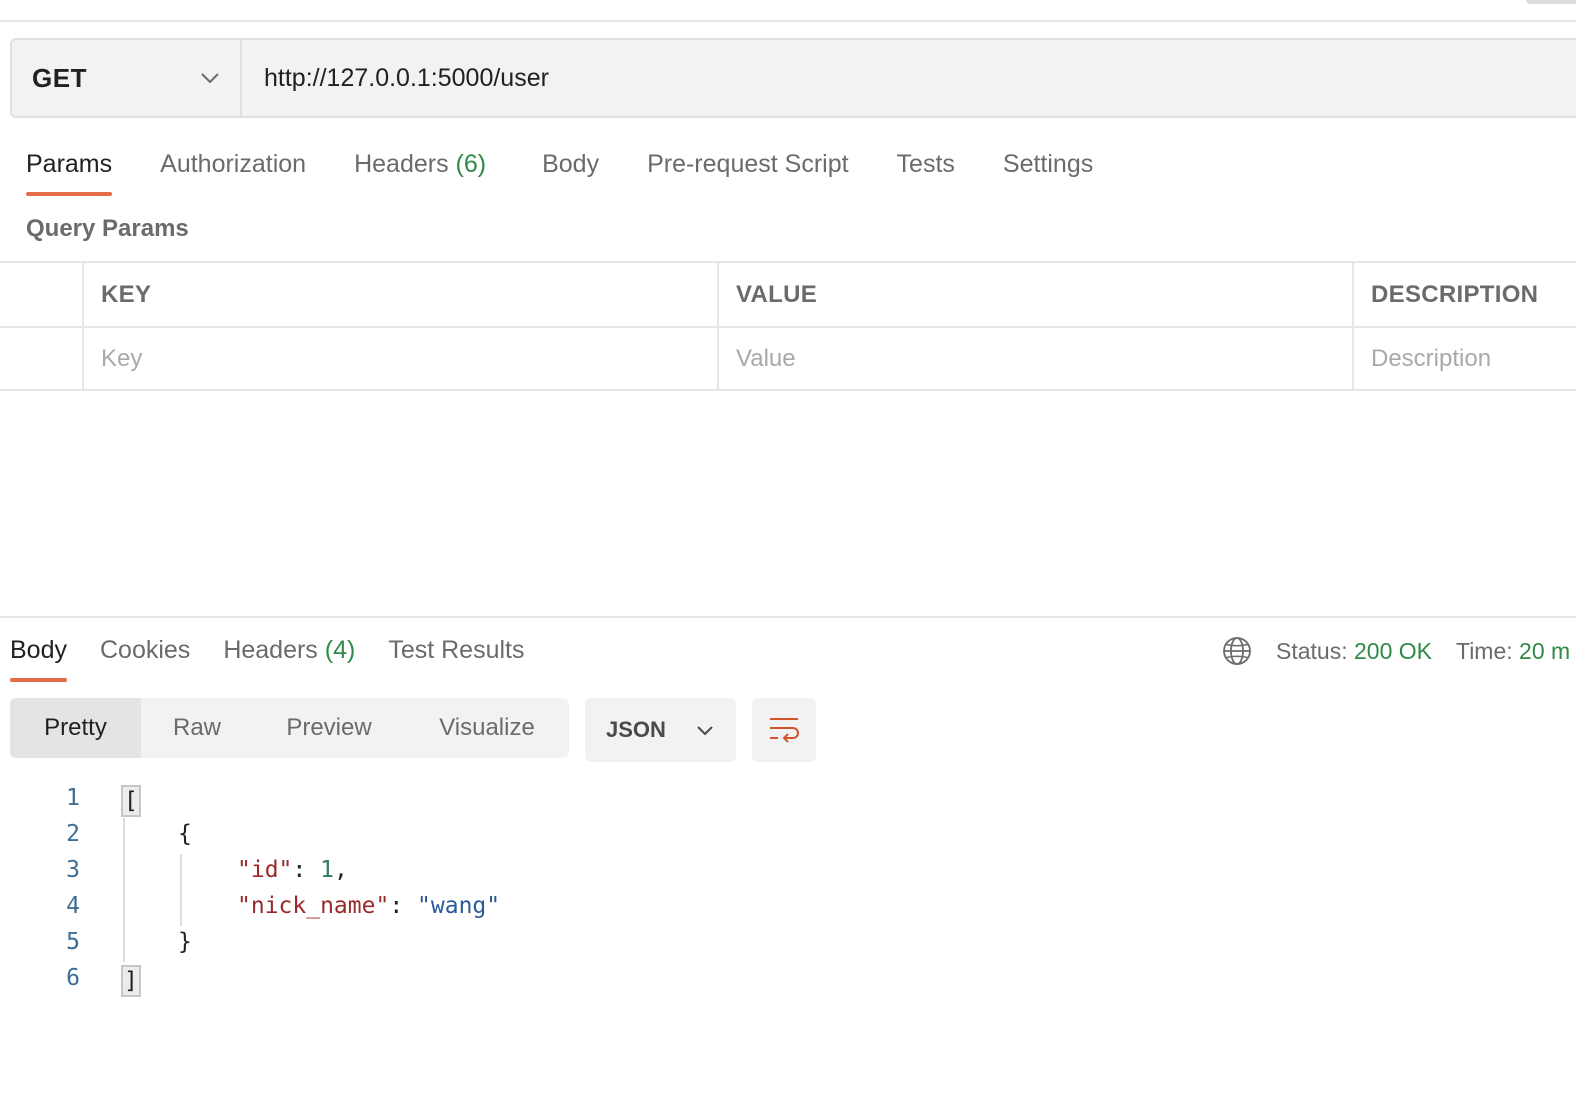 The height and width of the screenshot is (1106, 1576). What do you see at coordinates (340, 650) in the screenshot?
I see `tab-count: (4)` at bounding box center [340, 650].